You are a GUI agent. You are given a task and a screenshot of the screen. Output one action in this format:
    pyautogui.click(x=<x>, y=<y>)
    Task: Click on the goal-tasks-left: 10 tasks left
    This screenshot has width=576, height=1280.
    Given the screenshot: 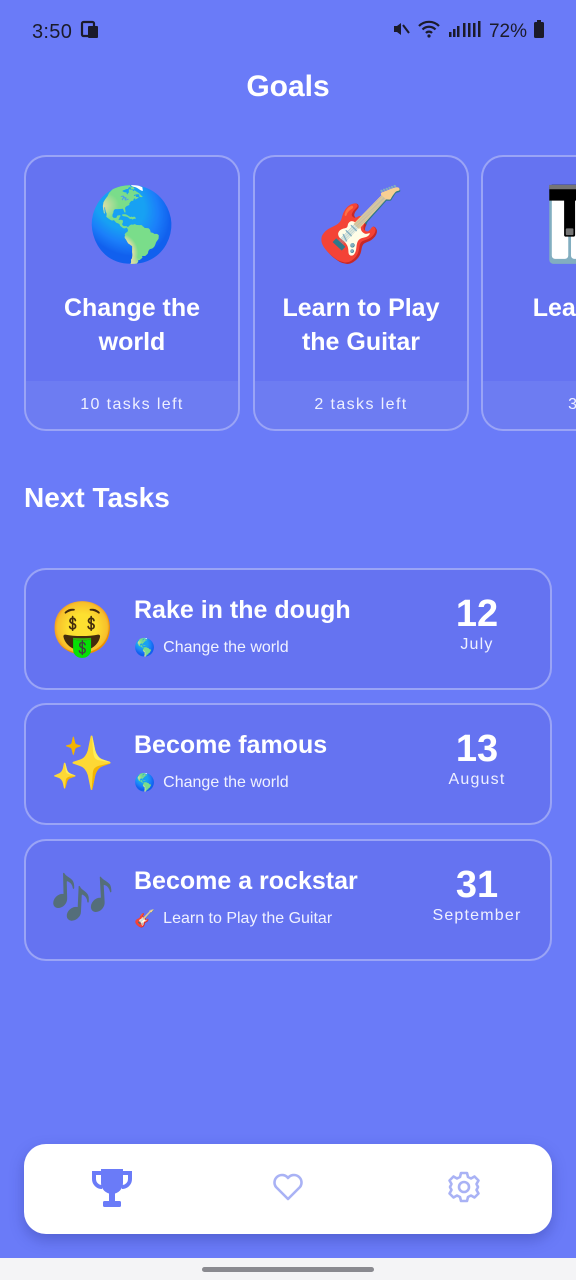 What is the action you would take?
    pyautogui.click(x=132, y=405)
    